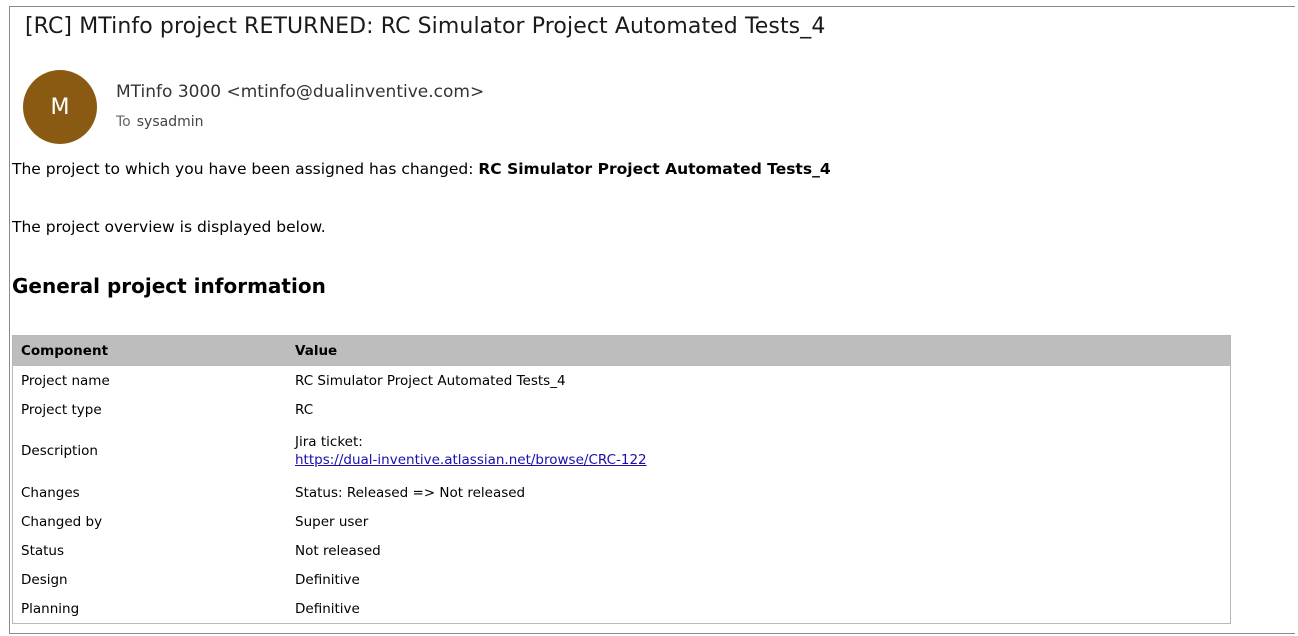 This screenshot has height=636, width=1298. What do you see at coordinates (50, 608) in the screenshot?
I see `row-component: Planning` at bounding box center [50, 608].